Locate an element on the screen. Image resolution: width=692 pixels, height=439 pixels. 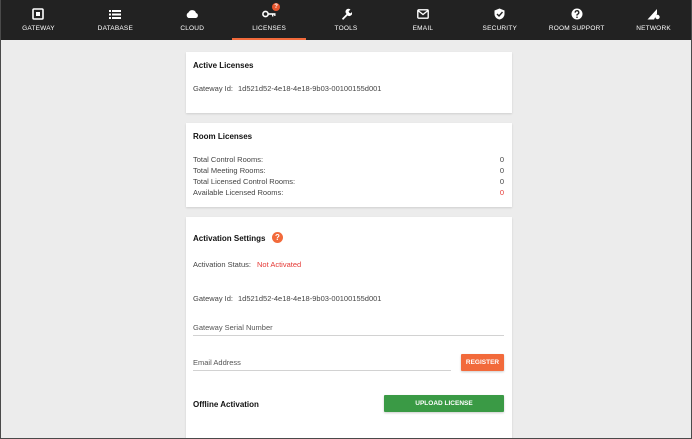
activation-status-value: Not Activated is located at coordinates (279, 264).